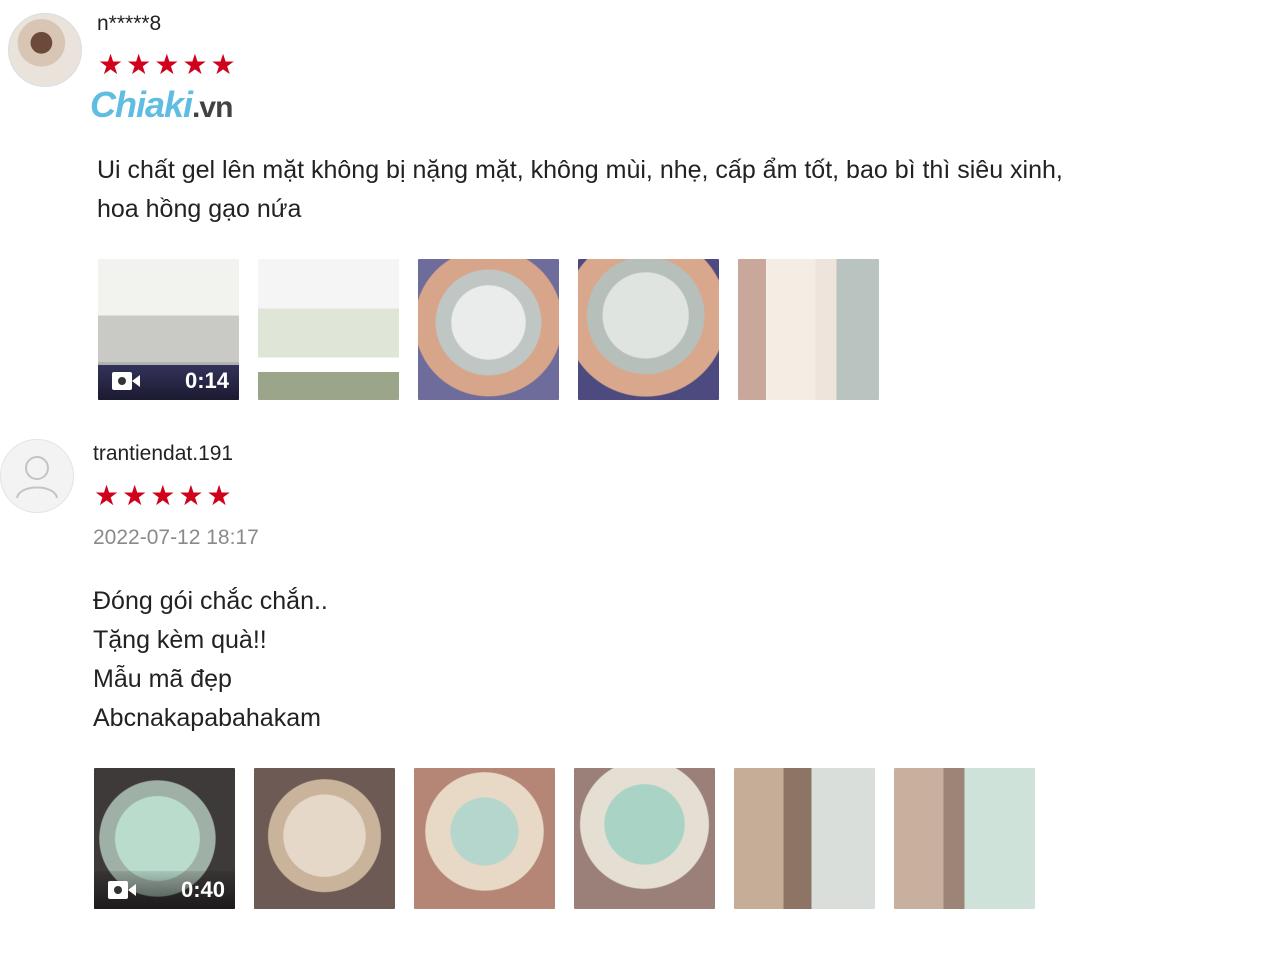  Describe the element at coordinates (168, 381) in the screenshot. I see `video-overlay: 0:14` at that location.